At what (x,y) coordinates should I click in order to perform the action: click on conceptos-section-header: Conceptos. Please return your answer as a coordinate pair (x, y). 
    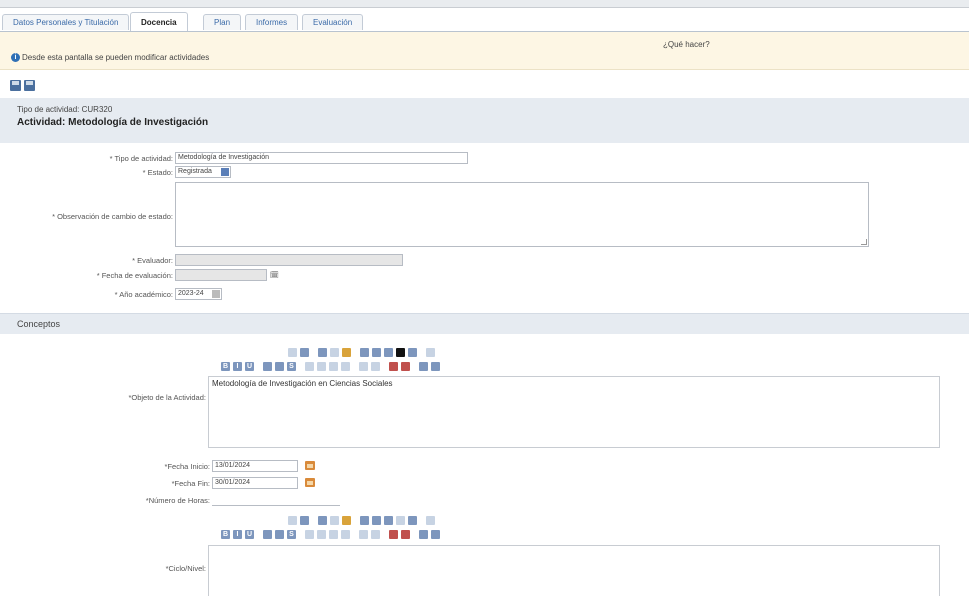
    Looking at the image, I should click on (484, 323).